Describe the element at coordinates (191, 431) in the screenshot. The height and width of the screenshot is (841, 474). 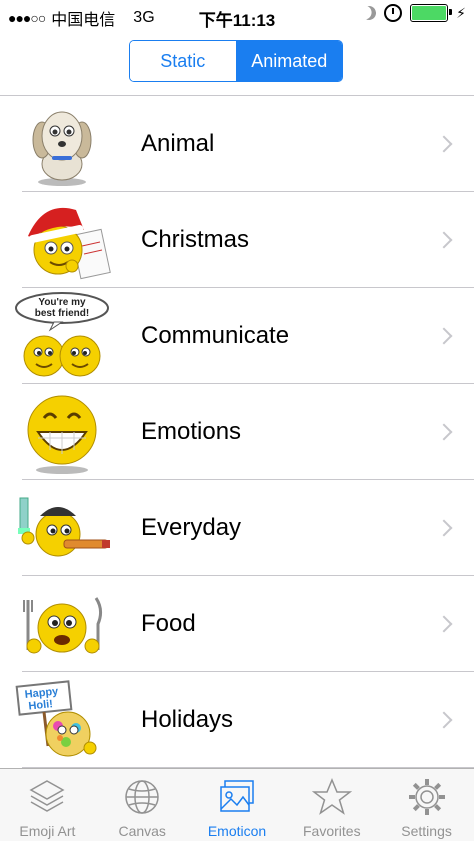
I see `category-label: Emotions` at that location.